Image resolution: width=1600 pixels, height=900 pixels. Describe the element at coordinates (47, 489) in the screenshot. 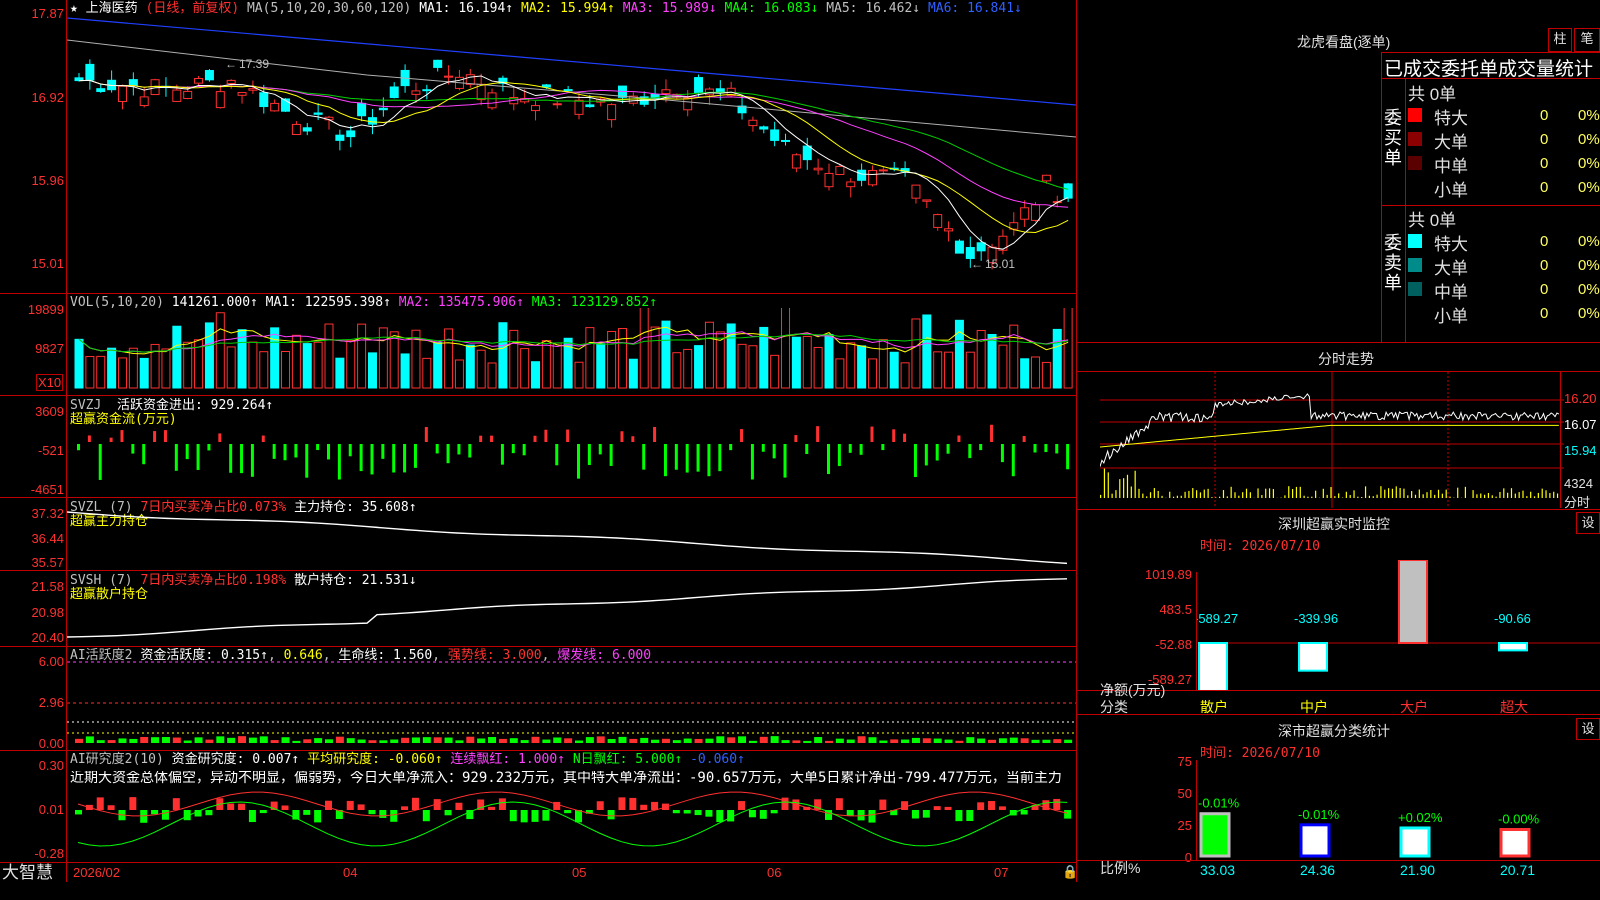

I see `svzj-axis-3: -4651` at that location.